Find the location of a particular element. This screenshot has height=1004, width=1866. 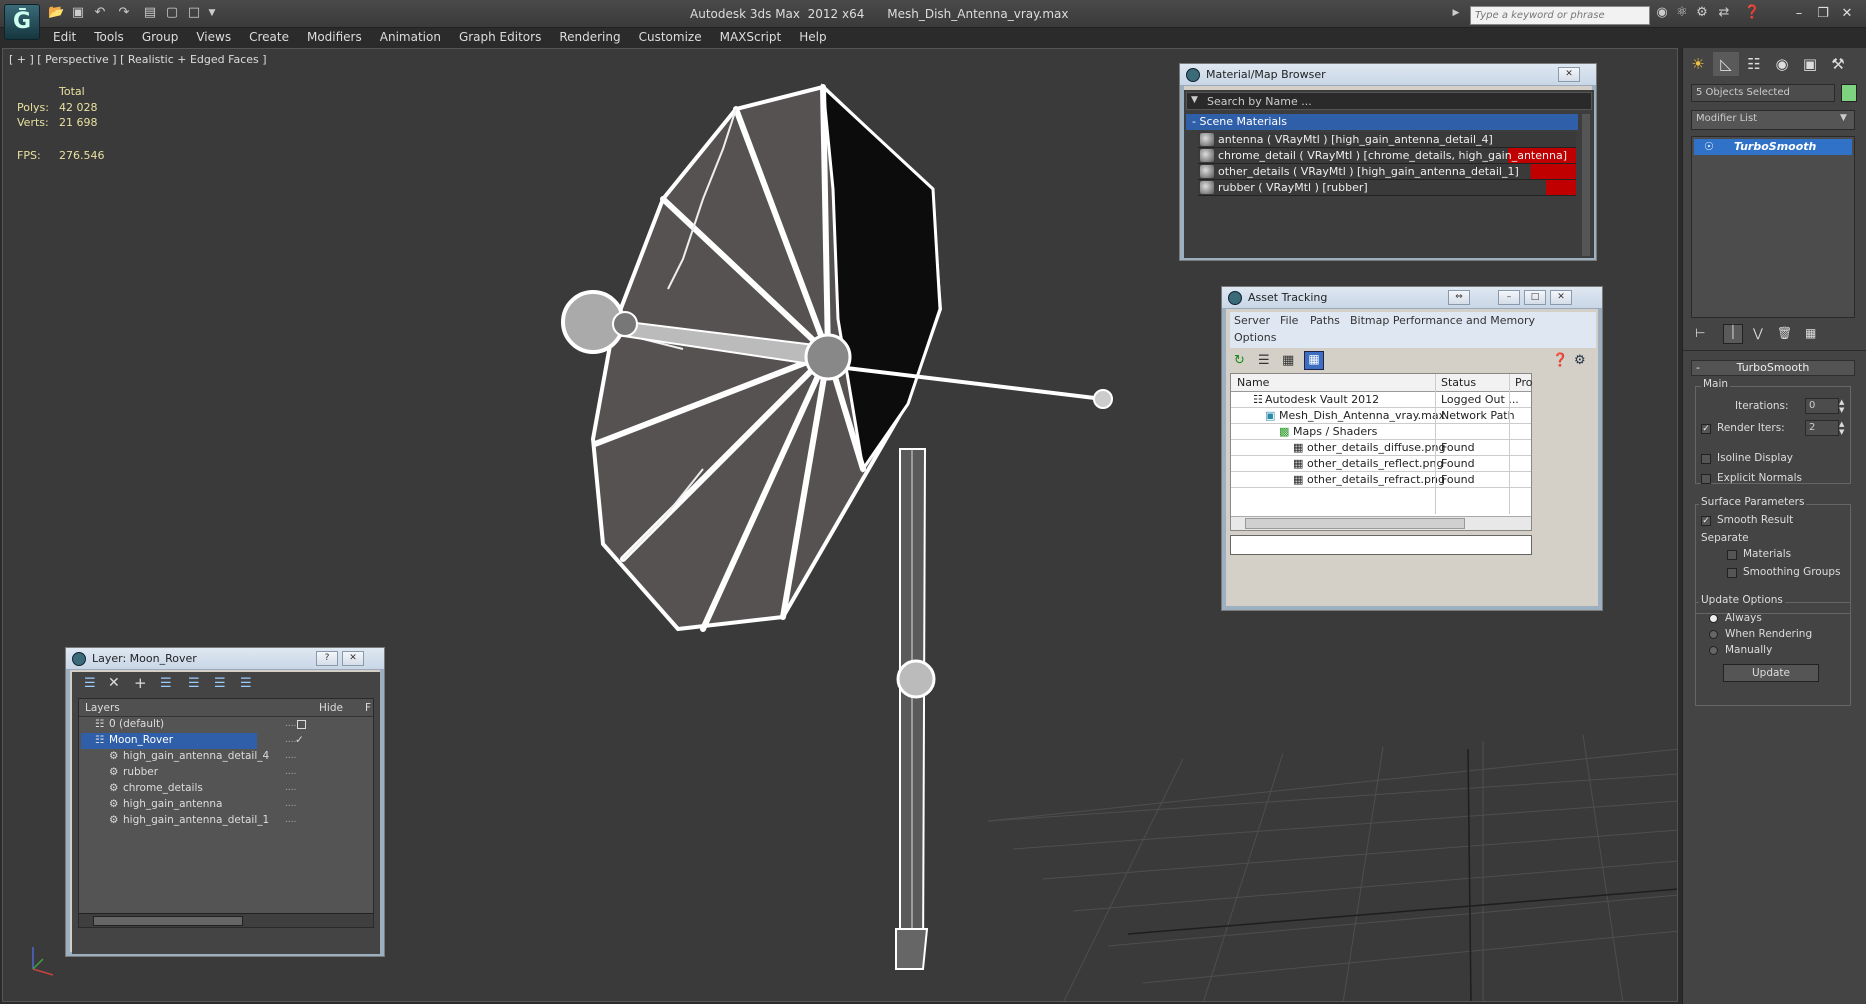

menu-animation: Animation is located at coordinates (410, 37).